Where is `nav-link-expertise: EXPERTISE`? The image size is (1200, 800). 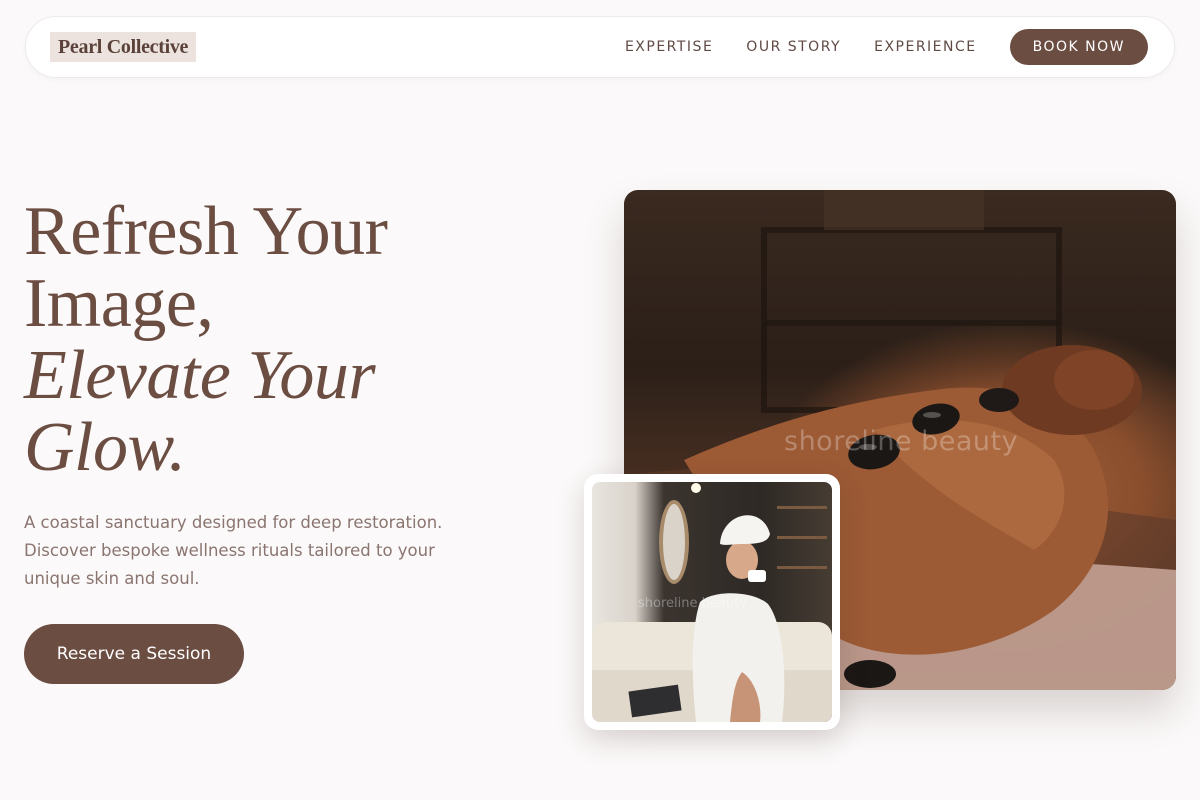
nav-link-expertise: EXPERTISE is located at coordinates (669, 47).